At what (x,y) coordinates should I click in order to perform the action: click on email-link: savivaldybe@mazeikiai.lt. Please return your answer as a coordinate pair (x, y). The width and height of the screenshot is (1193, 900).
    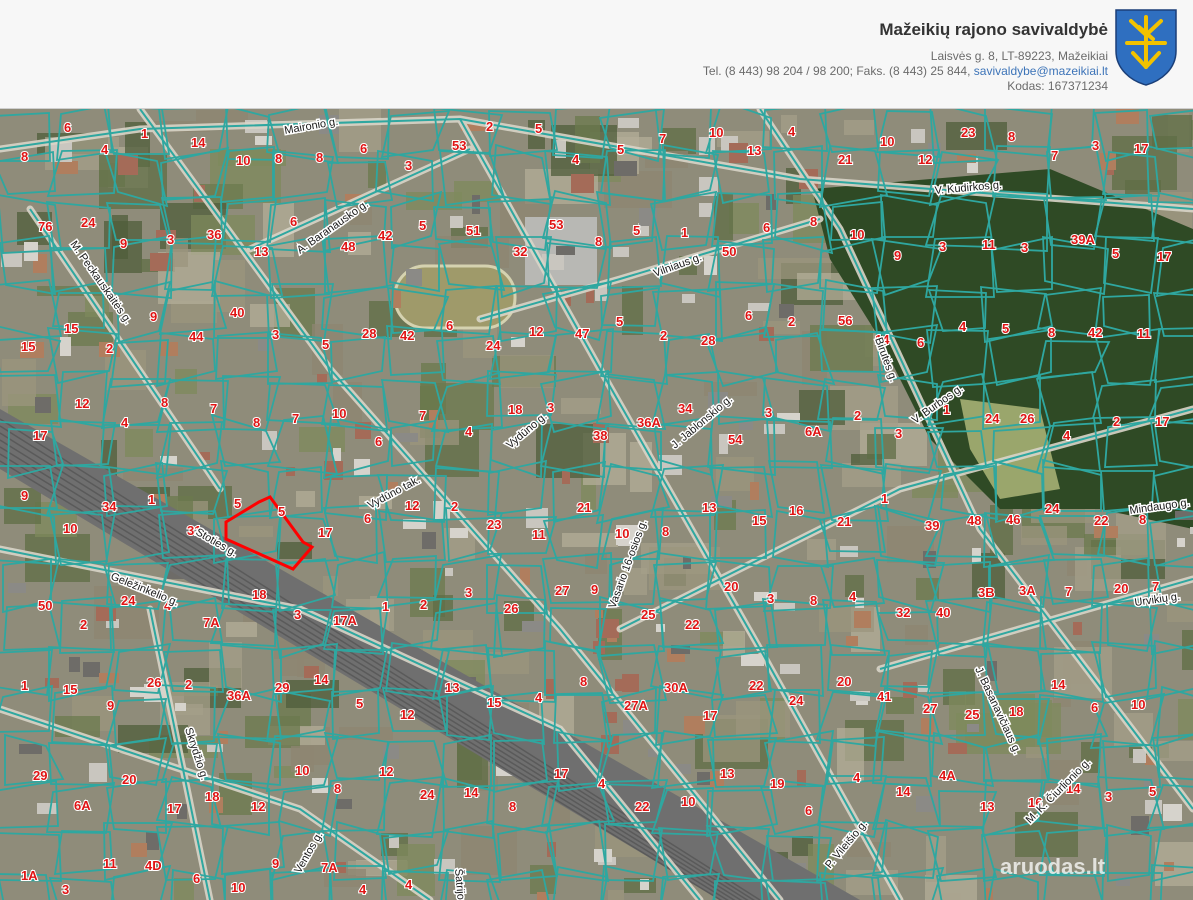
    Looking at the image, I should click on (1041, 71).